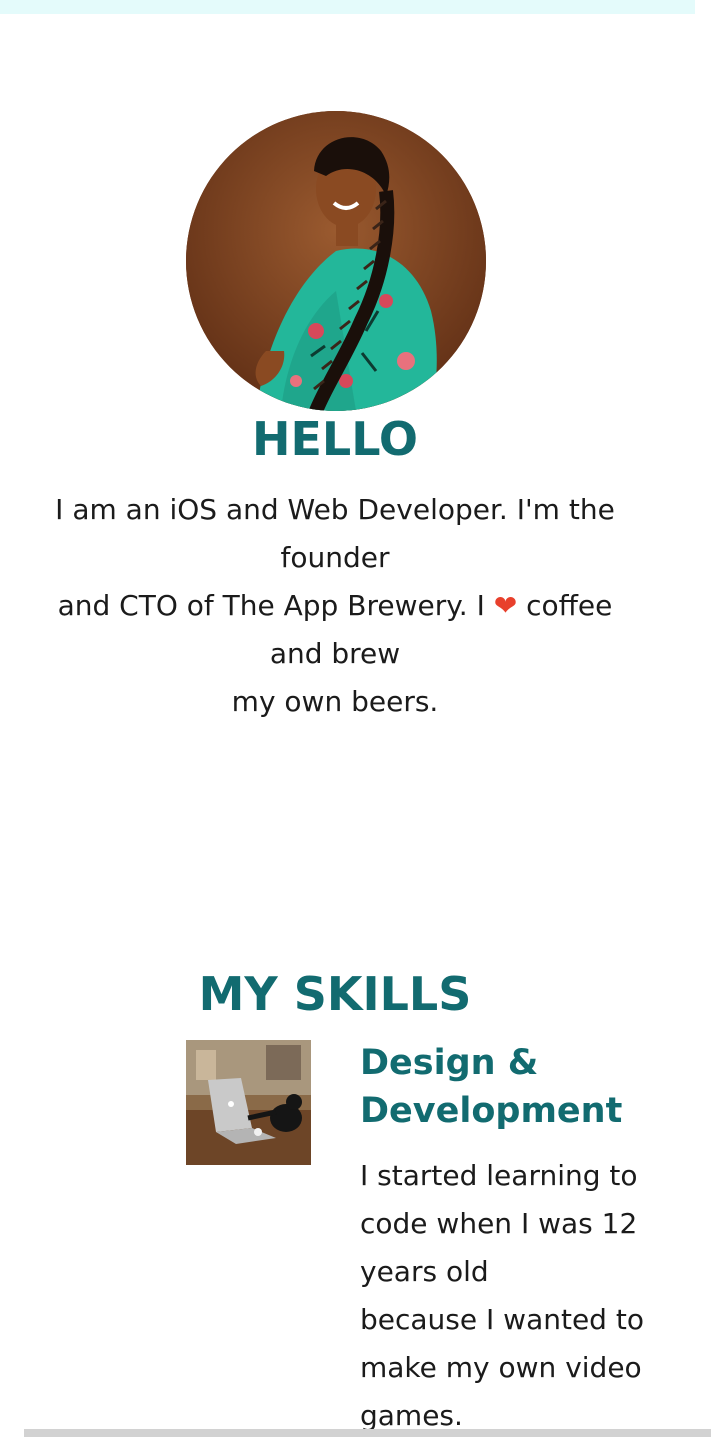 The image size is (711, 1437). I want to click on hello-heading: HELLO, so click(334, 439).